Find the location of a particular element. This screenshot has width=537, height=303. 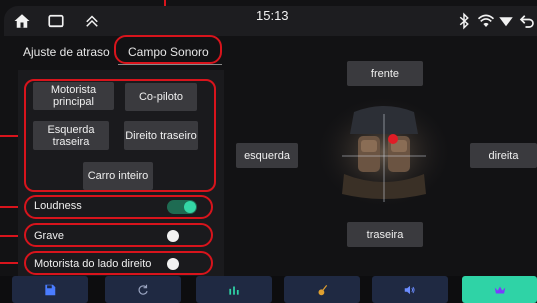

seat-button-co-pilot: Co-piloto is located at coordinates (161, 97).